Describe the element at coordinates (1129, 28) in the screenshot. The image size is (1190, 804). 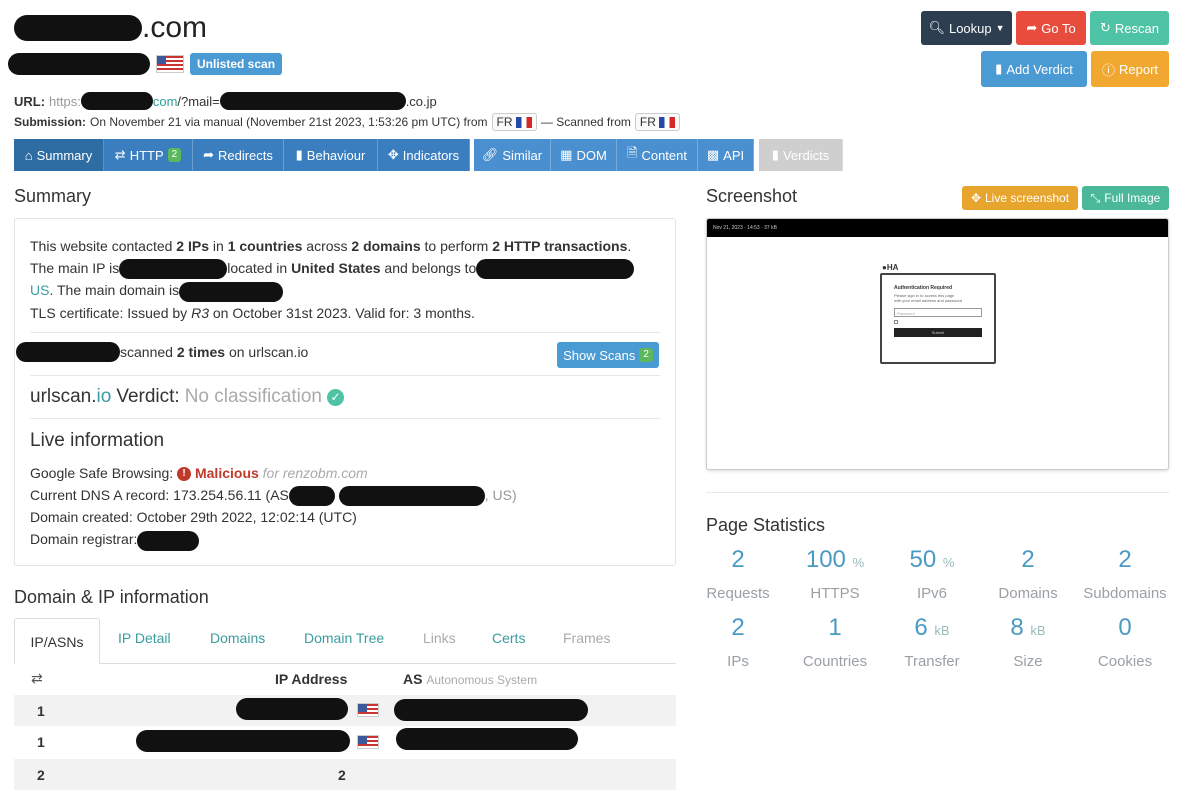
I see `rescan-button: ↻ Rescan` at that location.